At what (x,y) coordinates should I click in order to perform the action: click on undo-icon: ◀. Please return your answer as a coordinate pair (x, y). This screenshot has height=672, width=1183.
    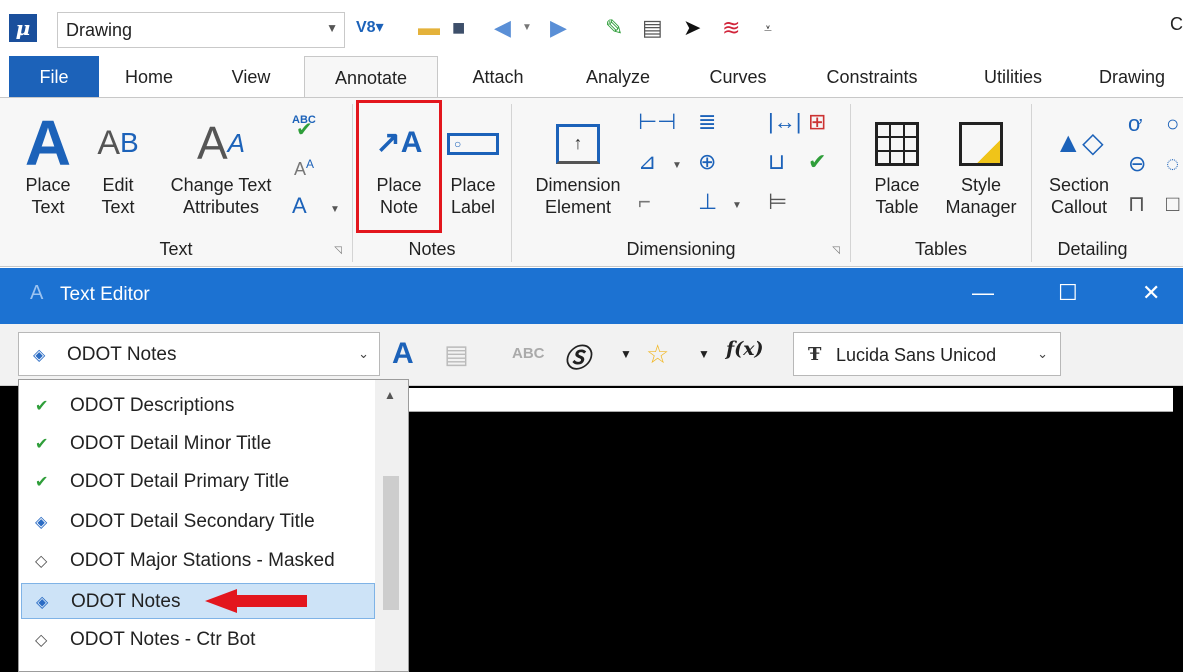
    Looking at the image, I should click on (502, 28).